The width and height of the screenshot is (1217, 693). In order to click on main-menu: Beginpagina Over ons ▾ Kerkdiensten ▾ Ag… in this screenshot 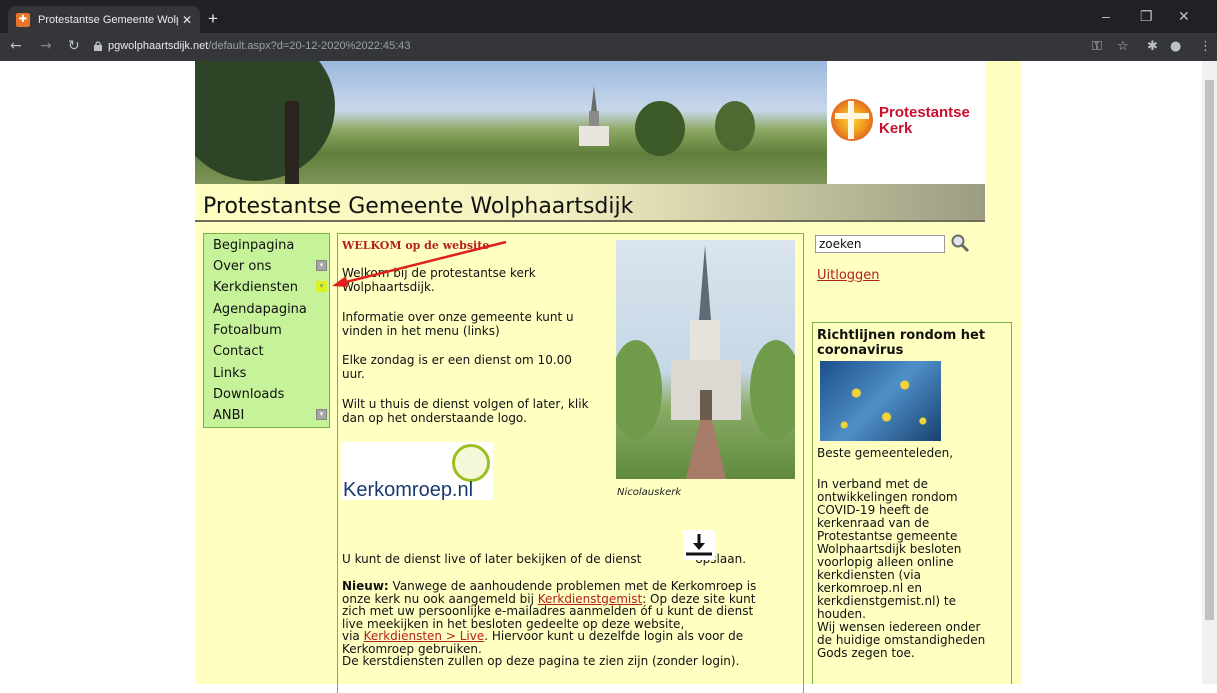, I will do `click(266, 330)`.